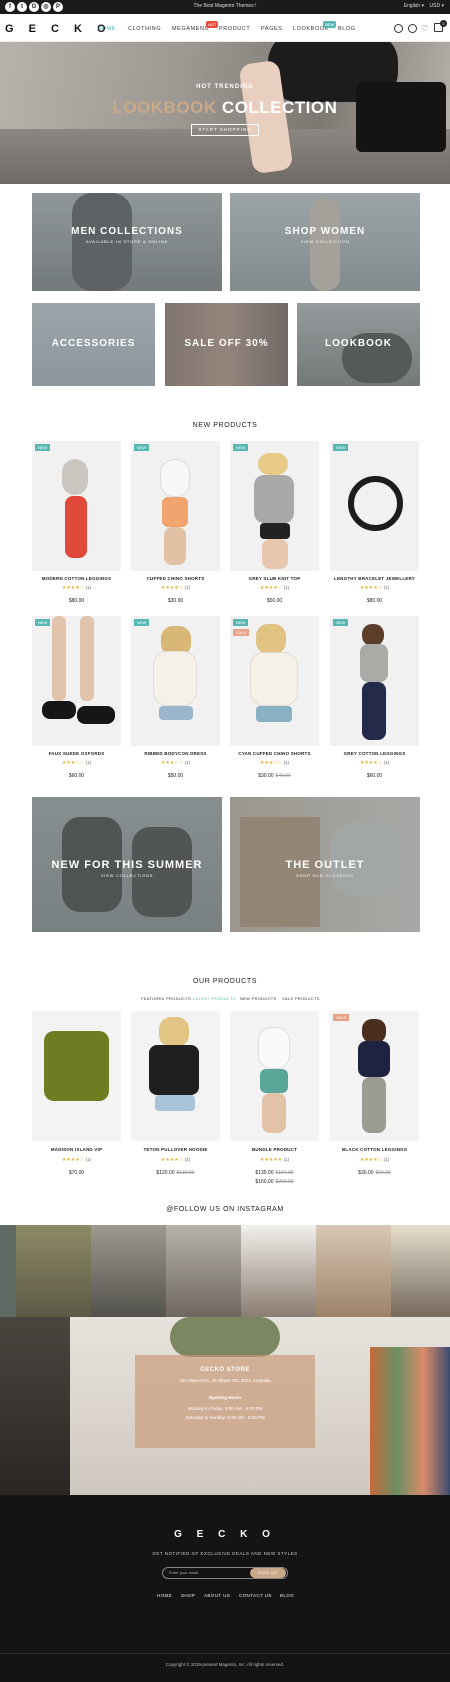 The image size is (450, 1682). Describe the element at coordinates (166, 998) in the screenshot. I see `tab-featured-products: FEATURED PRODUCTS` at that location.